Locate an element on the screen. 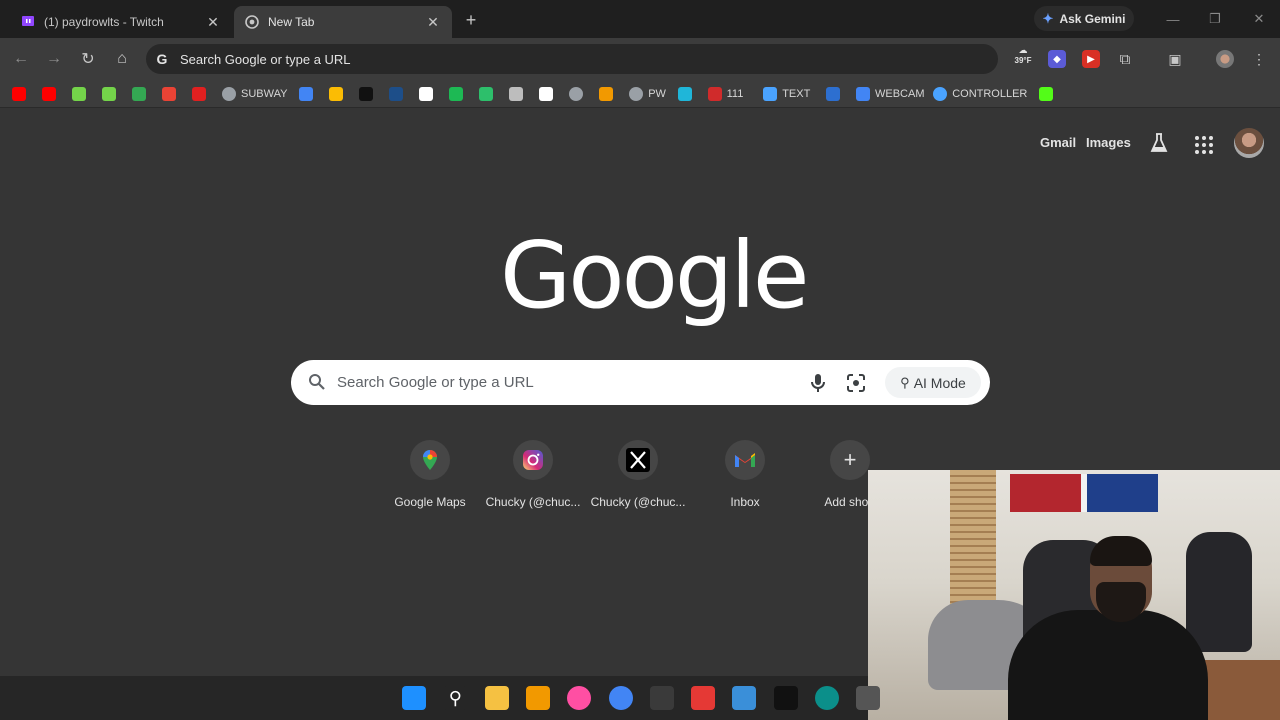 This screenshot has height=720, width=1280. bookmark-label: CONTROLLER is located at coordinates (990, 94).